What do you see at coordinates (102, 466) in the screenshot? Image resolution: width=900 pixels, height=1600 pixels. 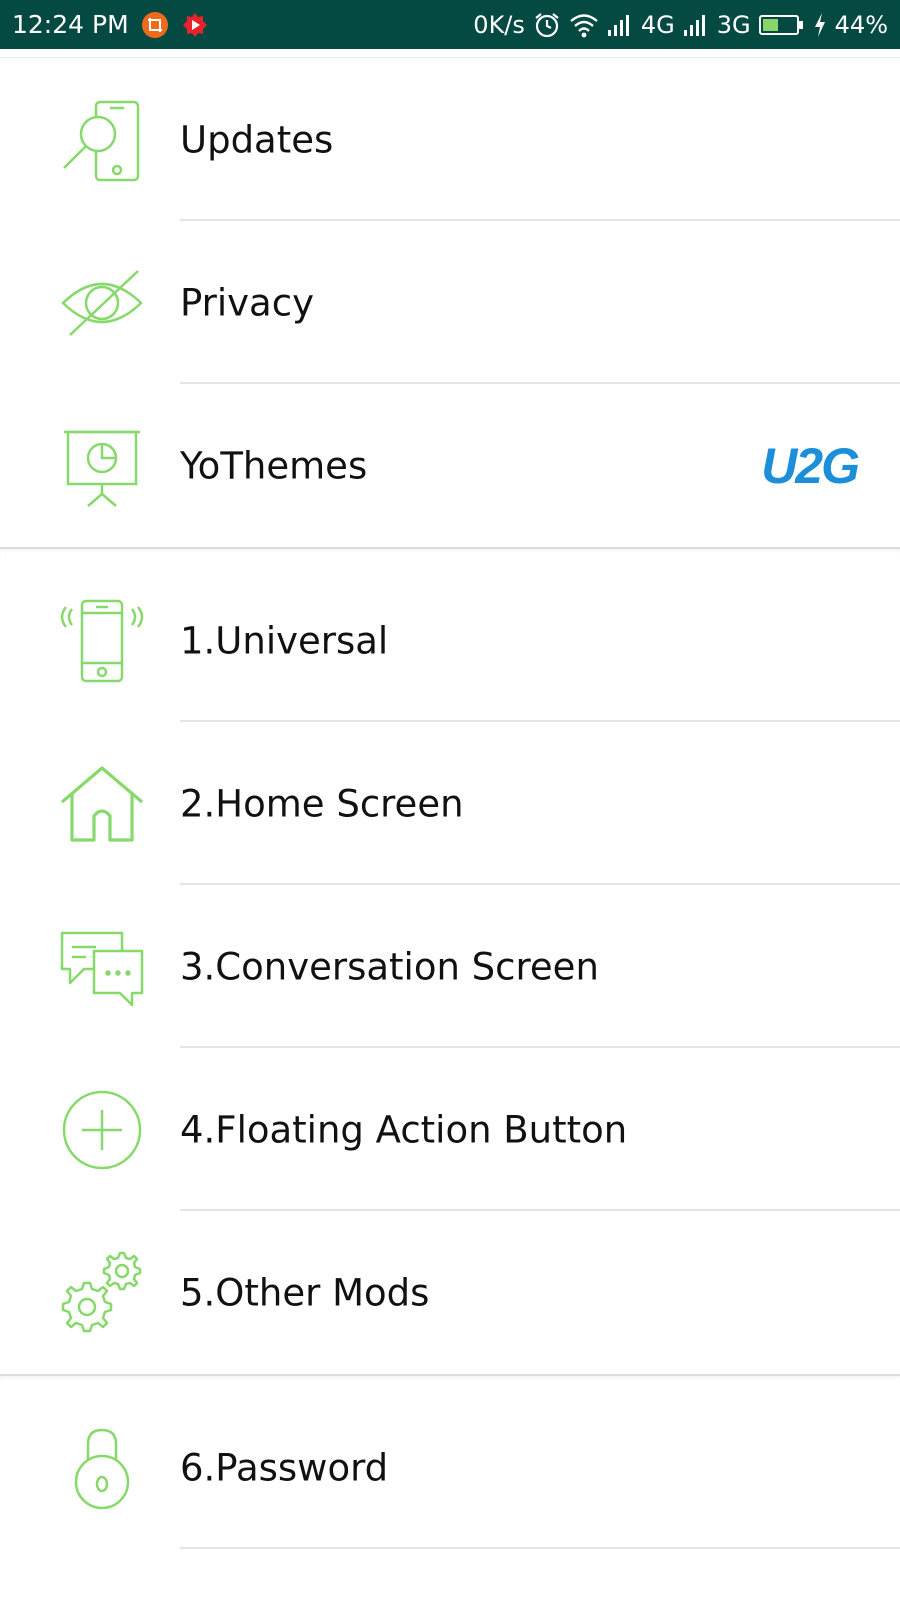 I see `presentation-board-icon` at bounding box center [102, 466].